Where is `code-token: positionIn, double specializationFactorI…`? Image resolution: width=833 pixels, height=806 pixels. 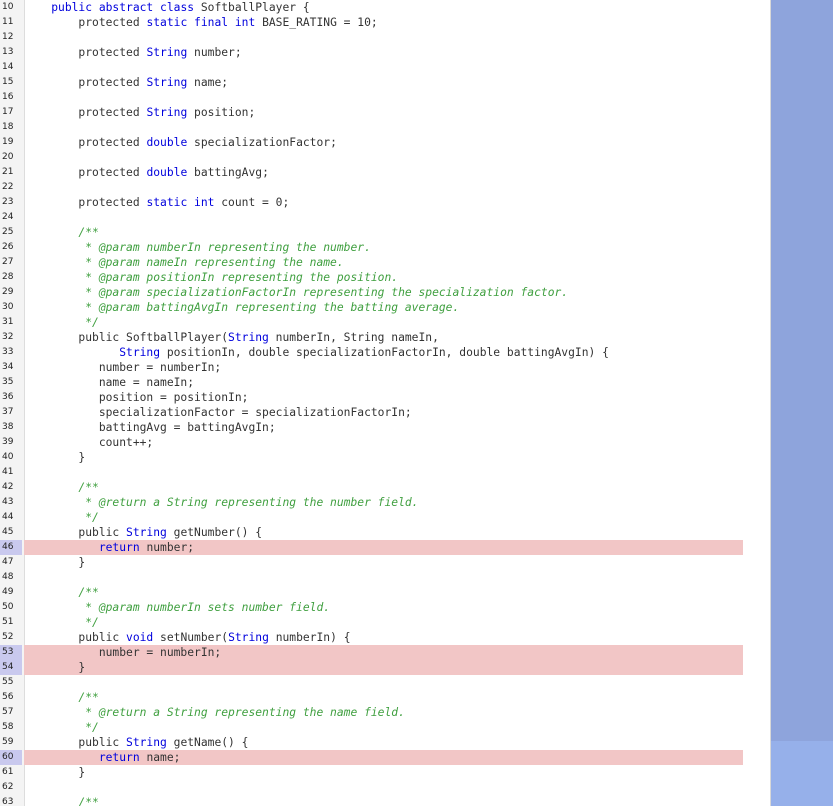 code-token: positionIn, double specializationFactorI… is located at coordinates (384, 352).